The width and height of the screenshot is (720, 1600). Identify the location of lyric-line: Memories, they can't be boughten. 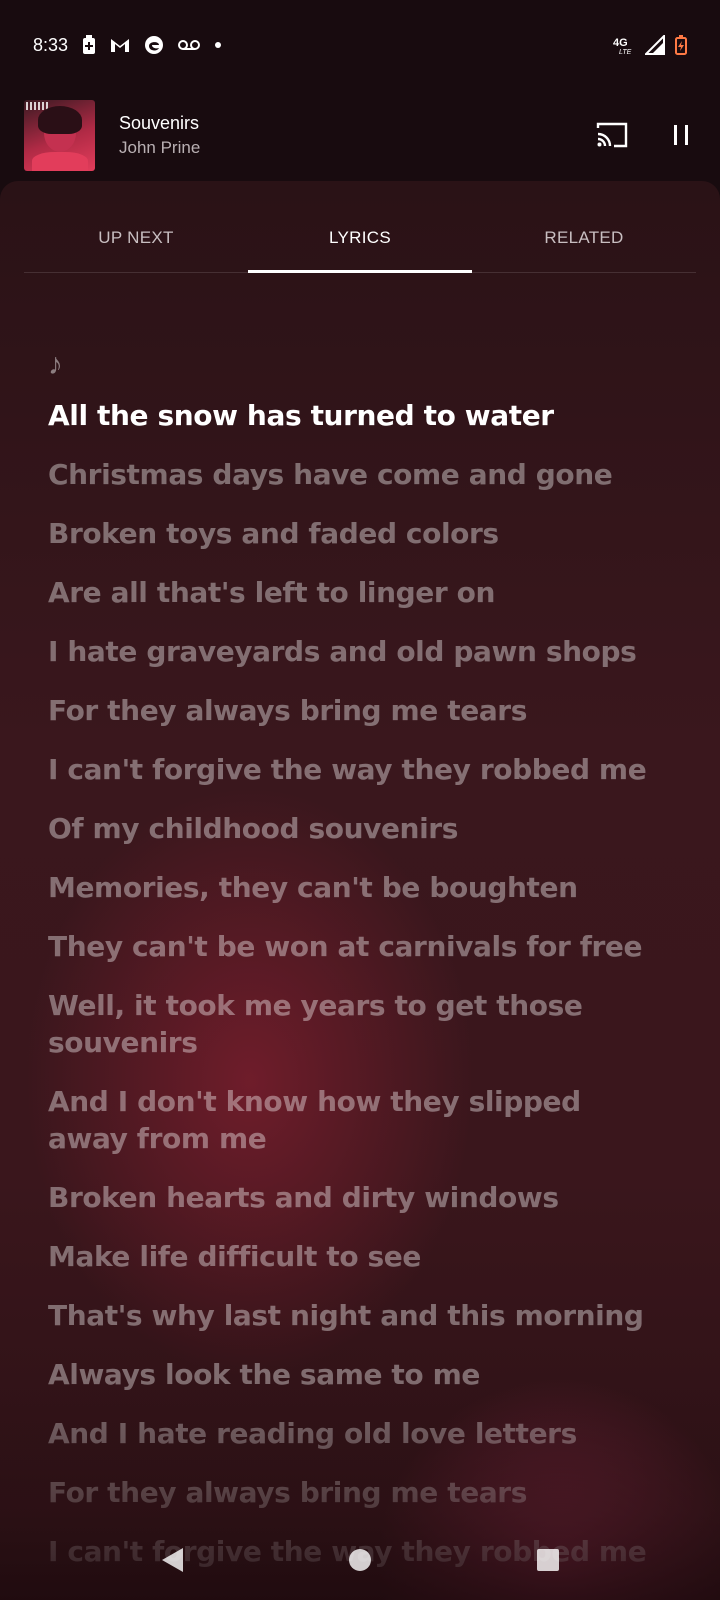
(358, 887).